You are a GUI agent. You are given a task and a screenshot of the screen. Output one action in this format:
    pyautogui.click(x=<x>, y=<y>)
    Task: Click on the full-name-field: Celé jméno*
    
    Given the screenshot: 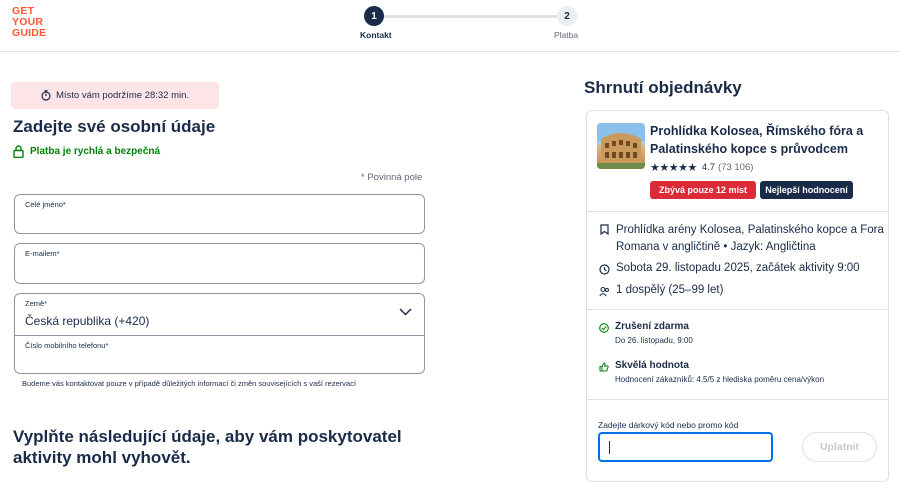 What is the action you would take?
    pyautogui.click(x=219, y=214)
    